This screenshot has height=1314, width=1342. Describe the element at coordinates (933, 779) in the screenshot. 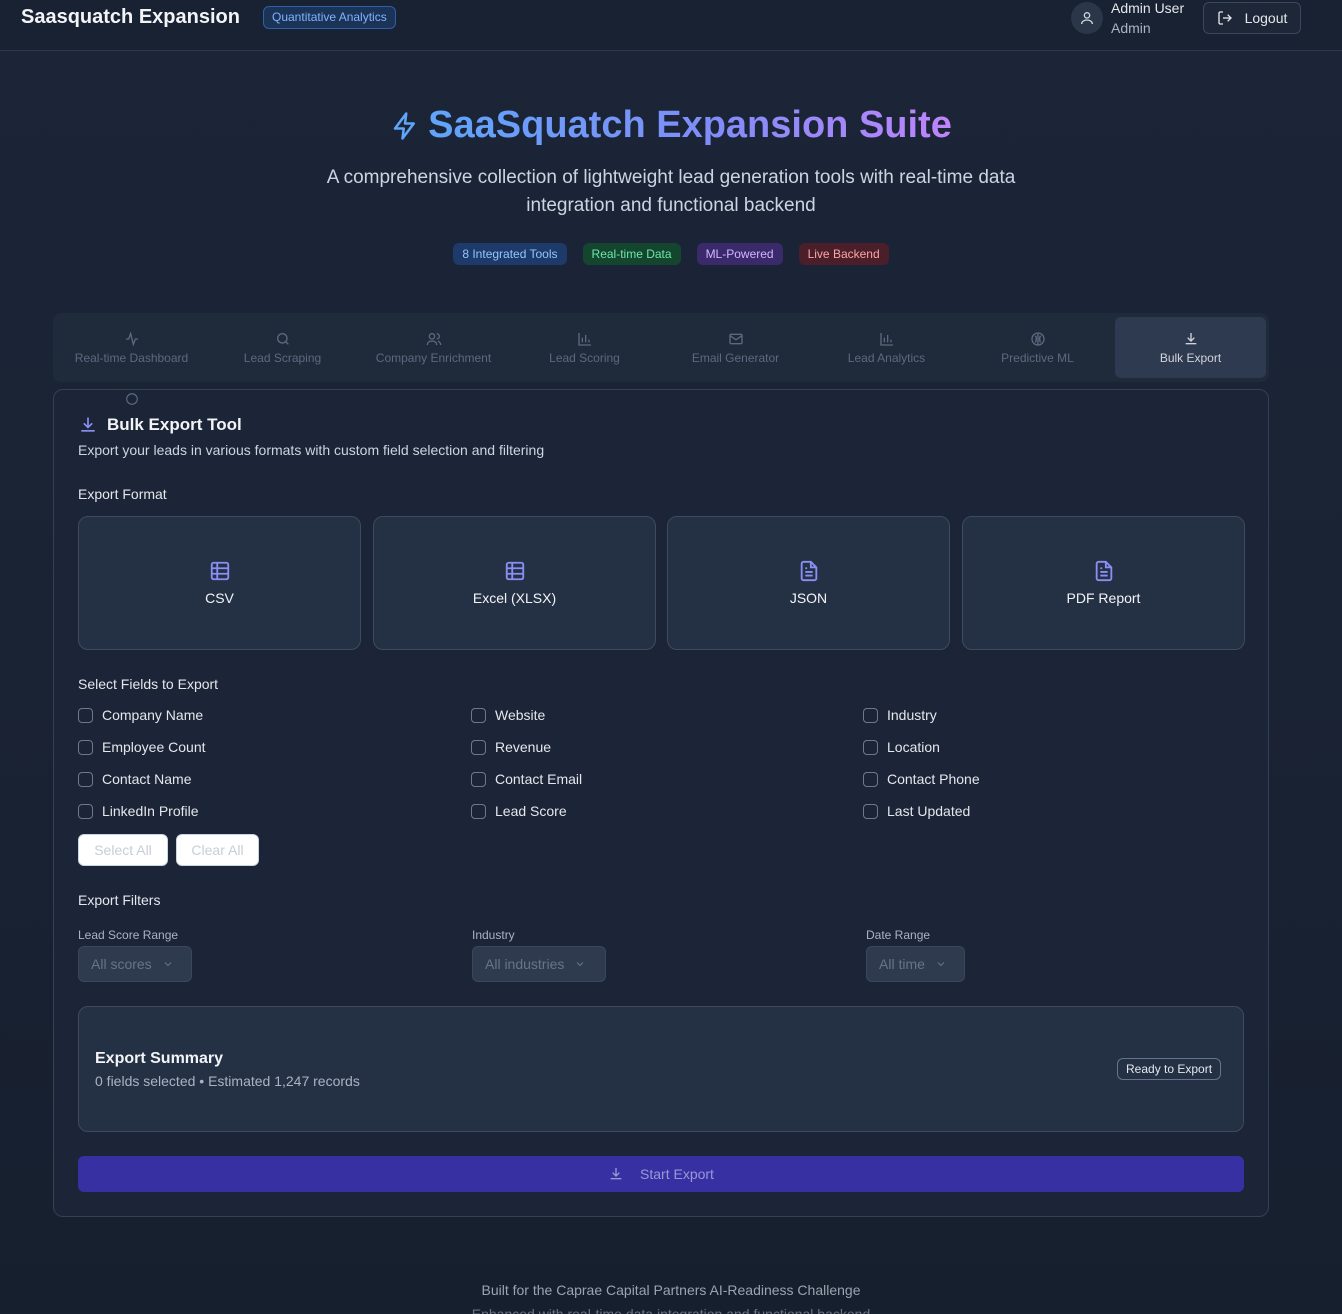

I see `field-label: Contact Phone` at that location.